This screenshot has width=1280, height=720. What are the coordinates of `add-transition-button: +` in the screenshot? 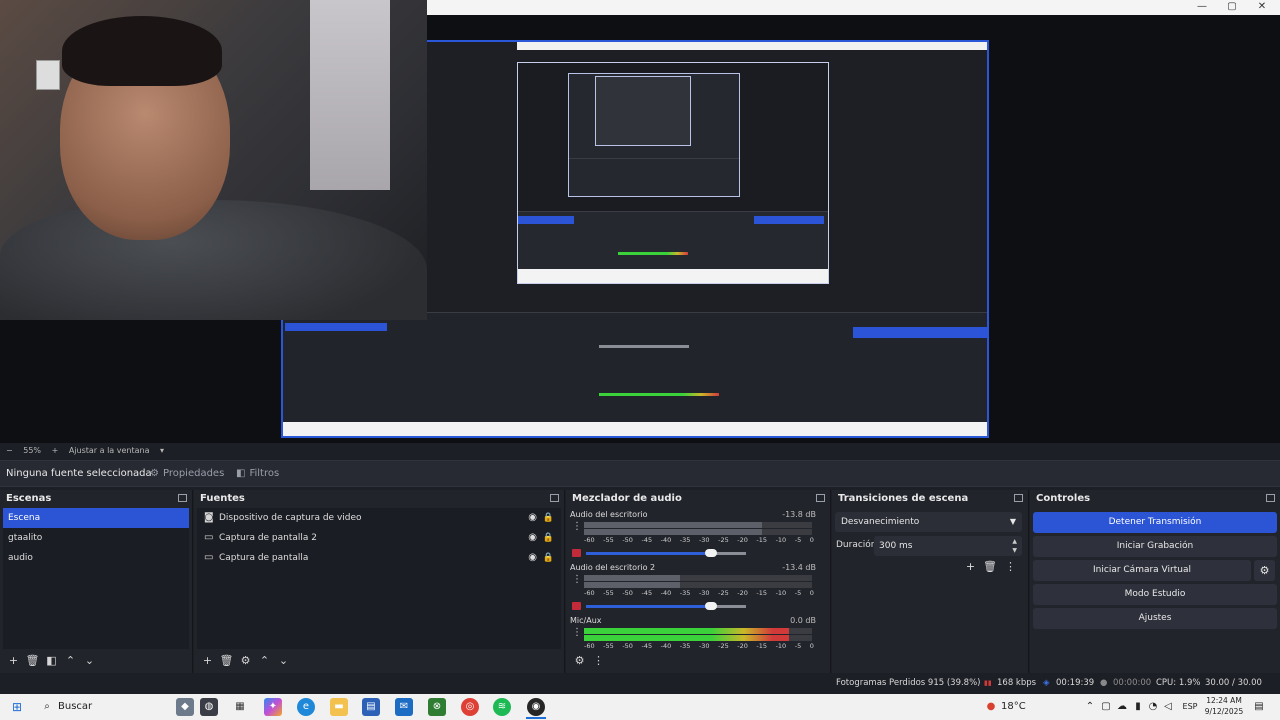 It's located at (970, 566).